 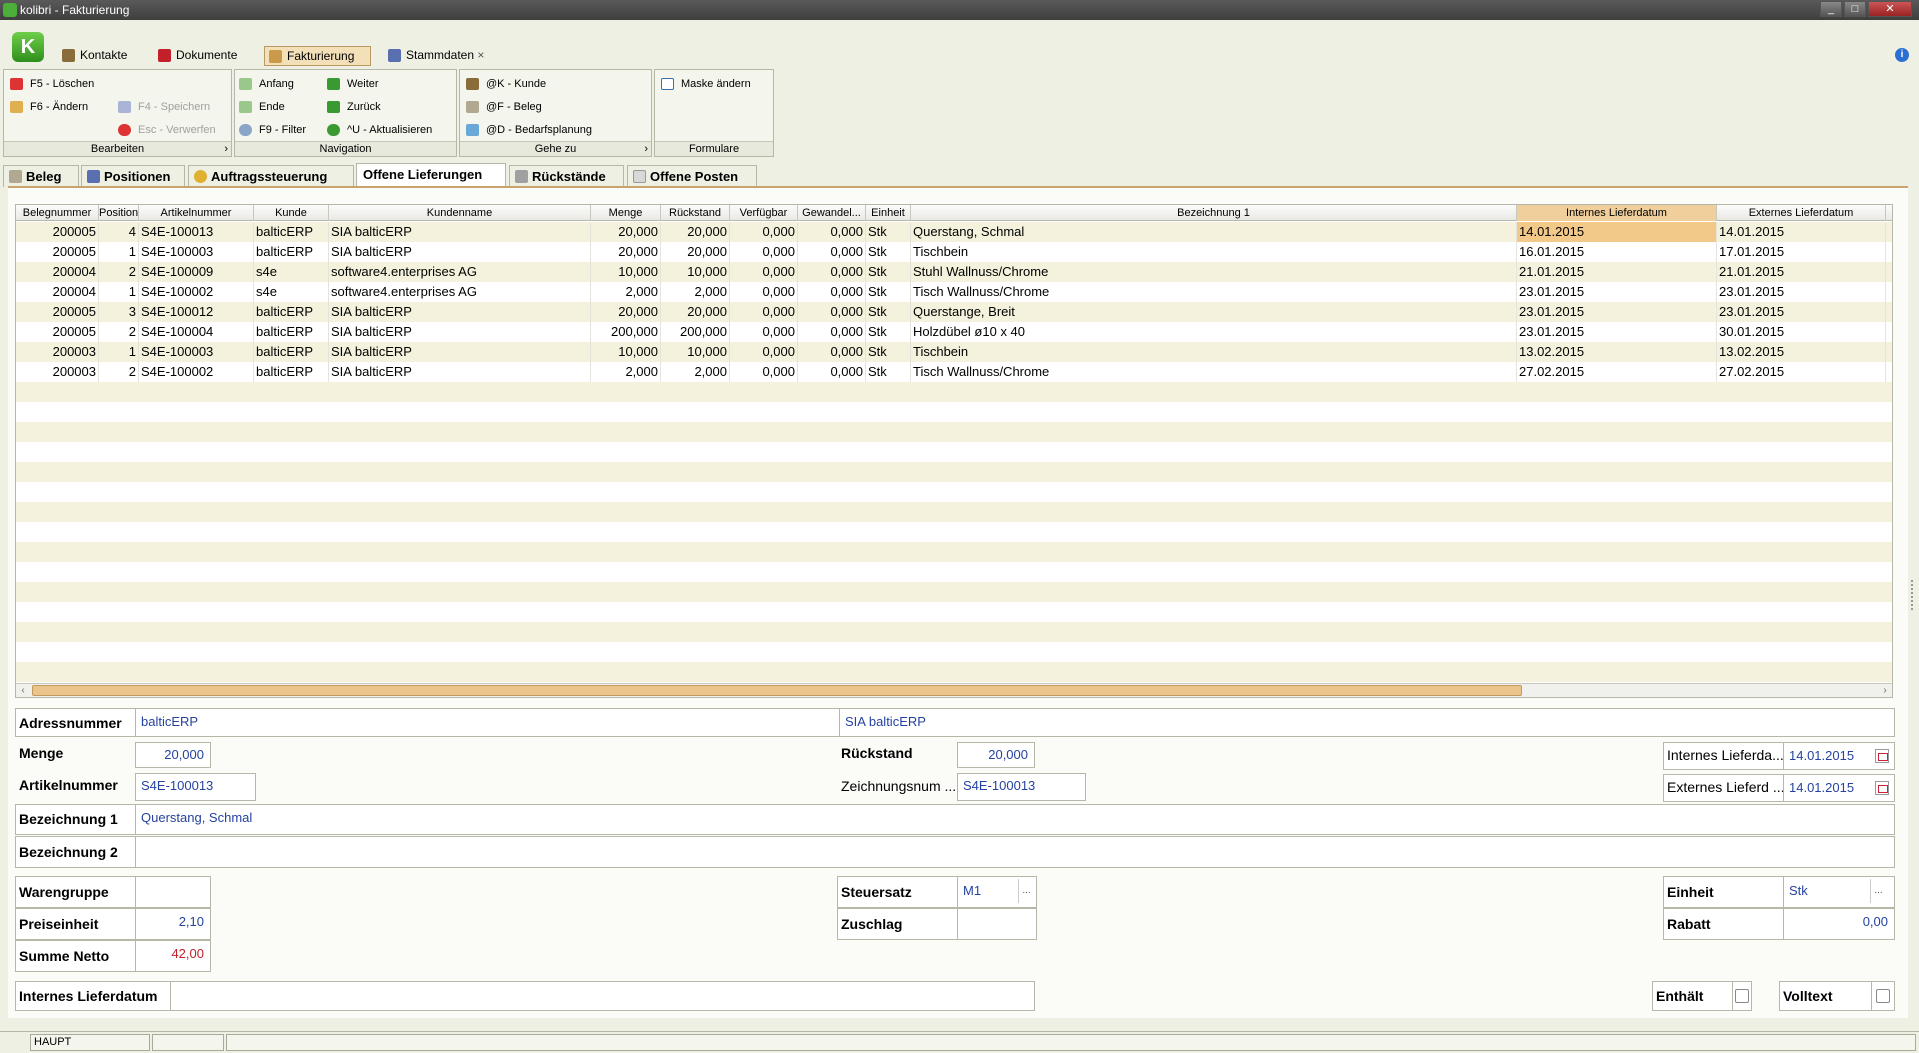 I want to click on cell-kunde: s4e, so click(x=291, y=272).